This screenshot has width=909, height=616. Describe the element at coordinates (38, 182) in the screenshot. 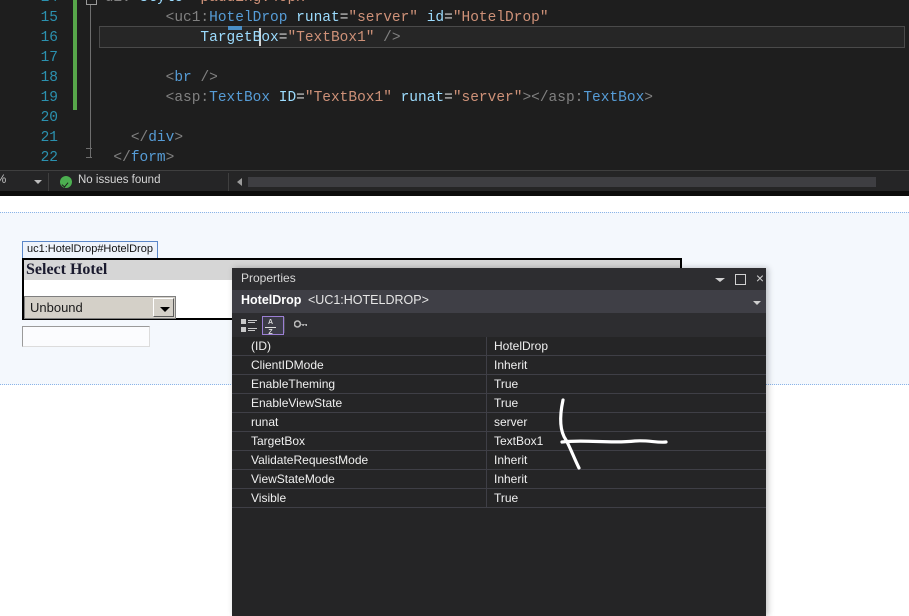

I see `zoom-dropdown-icon` at that location.